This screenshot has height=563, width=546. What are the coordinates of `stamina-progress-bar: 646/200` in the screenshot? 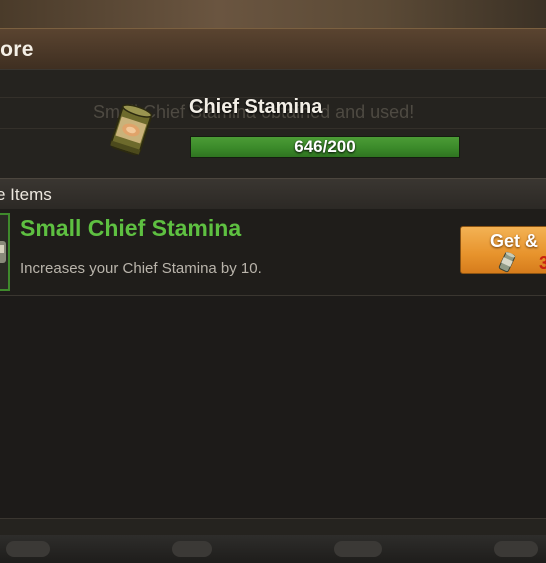 It's located at (325, 147).